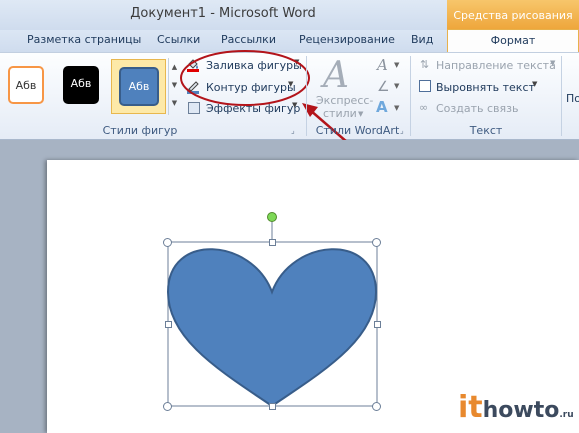 Image resolution: width=579 pixels, height=433 pixels. What do you see at coordinates (470, 407) in the screenshot?
I see `logo-letter: it` at bounding box center [470, 407].